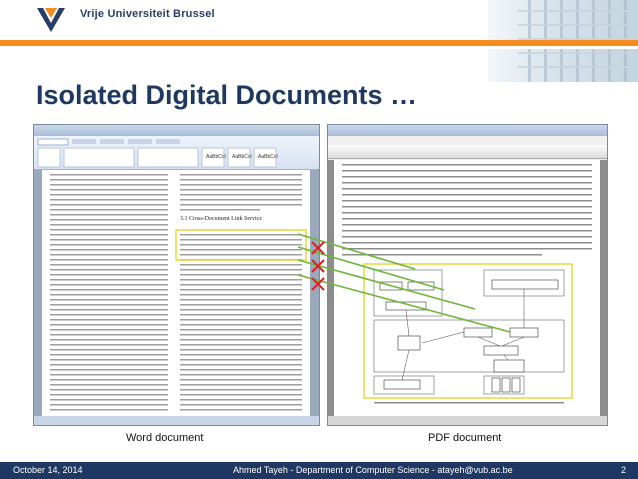  I want to click on slide-number: 2, so click(623, 470).